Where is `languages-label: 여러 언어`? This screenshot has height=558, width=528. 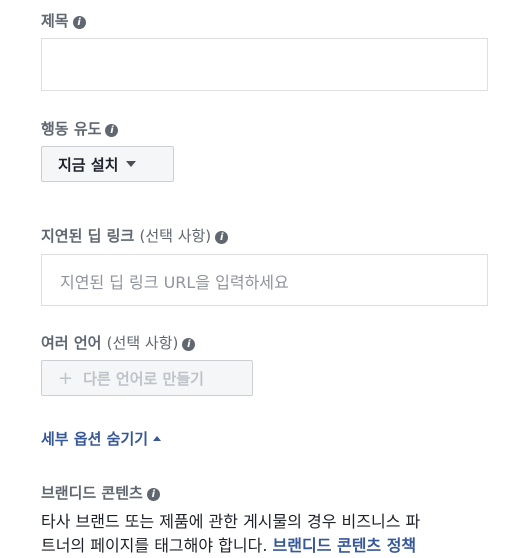
languages-label: 여러 언어 is located at coordinates (71, 343).